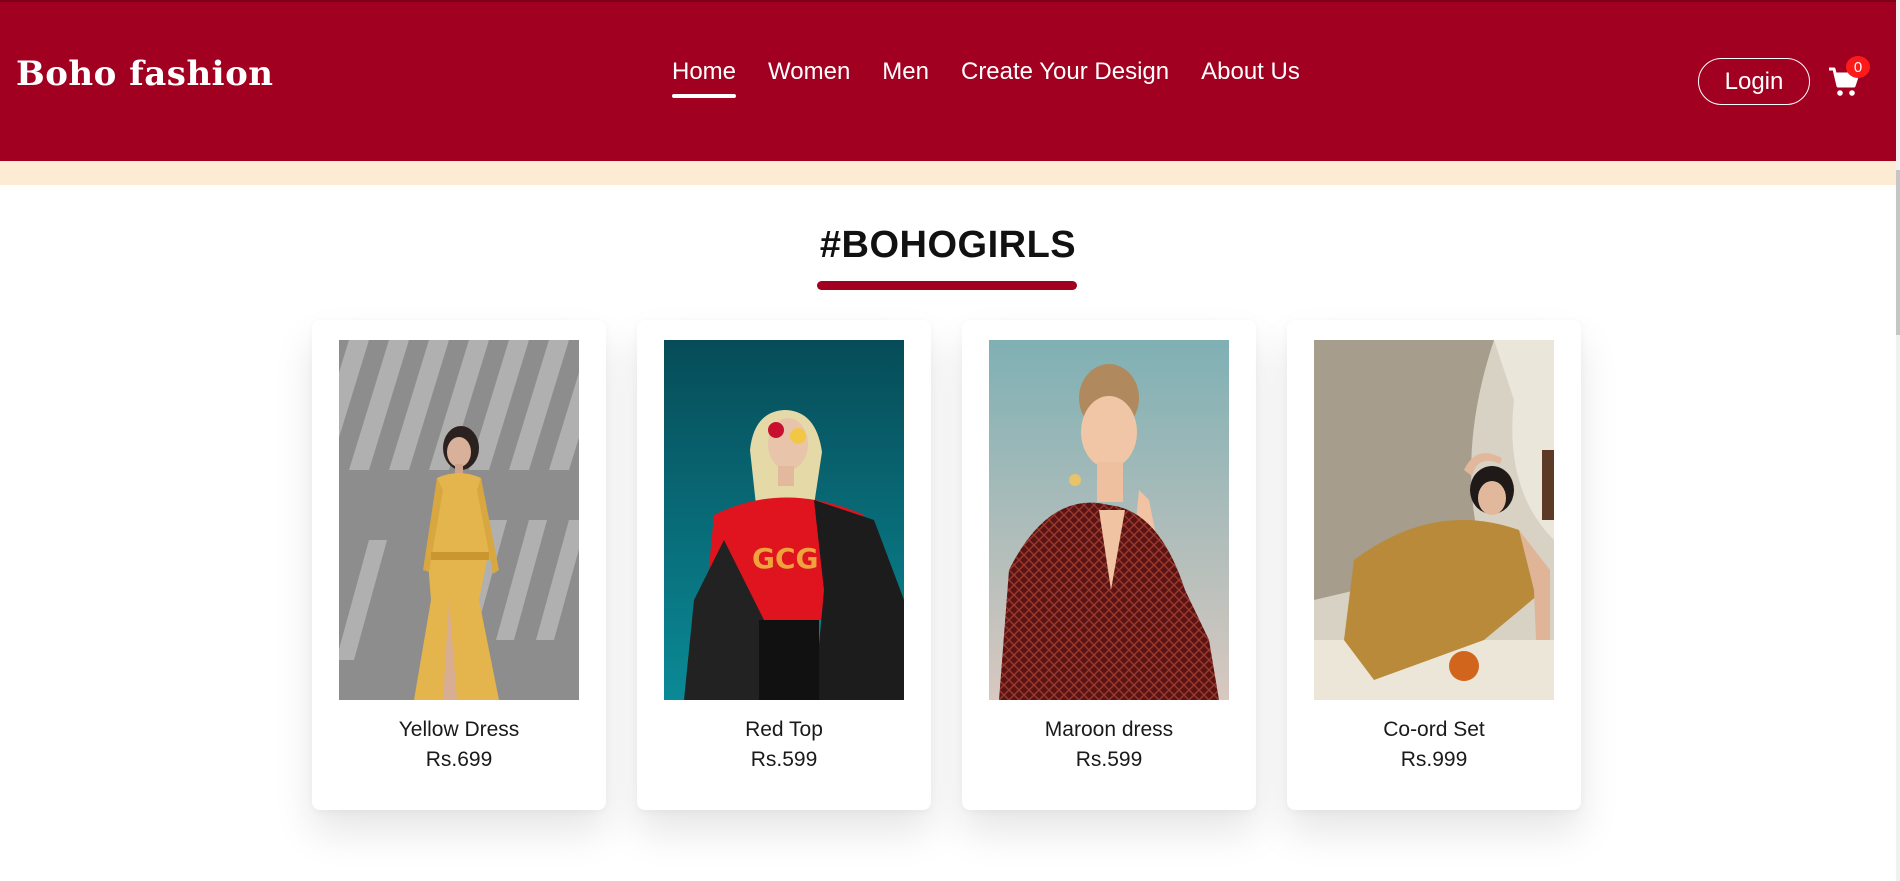 The width and height of the screenshot is (1900, 881). I want to click on cart-count-badge: 0, so click(1858, 67).